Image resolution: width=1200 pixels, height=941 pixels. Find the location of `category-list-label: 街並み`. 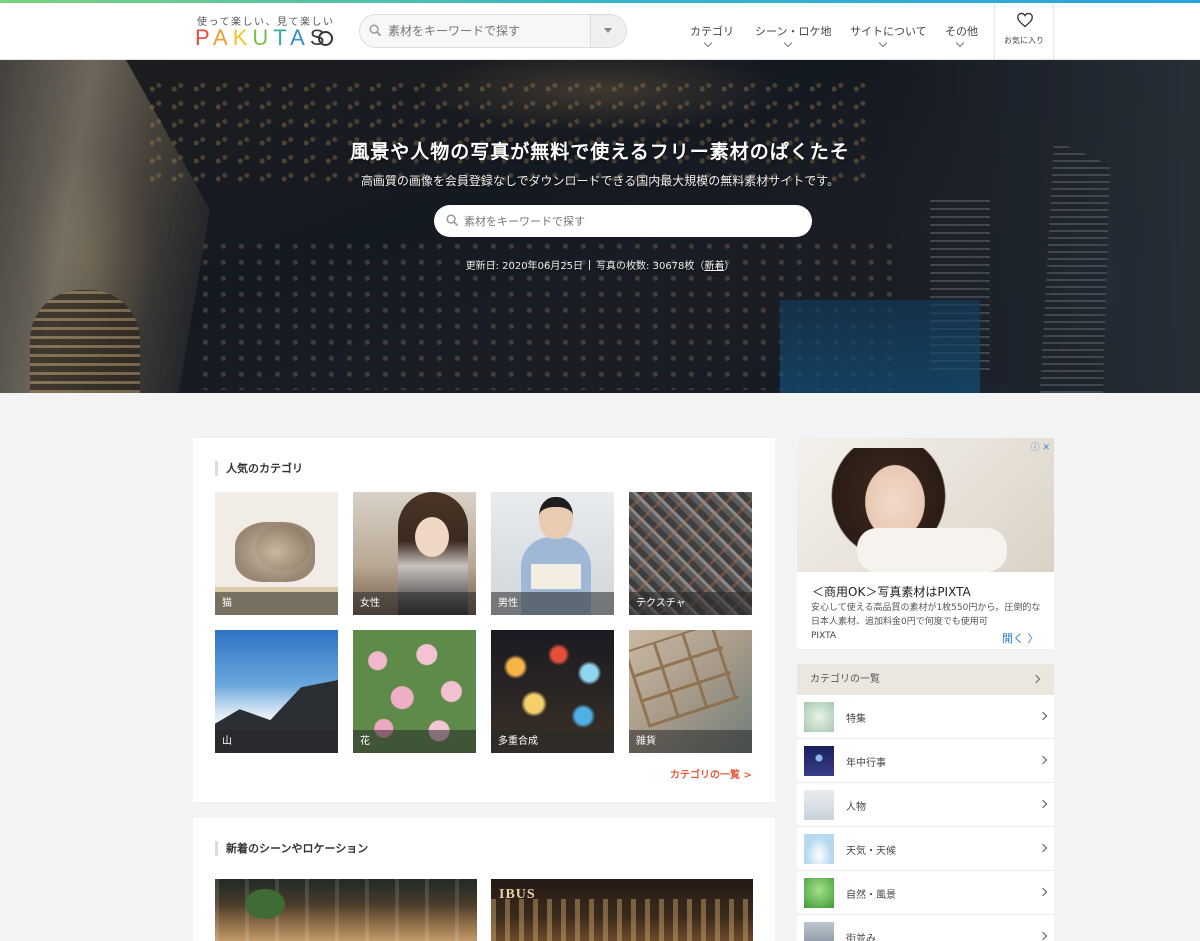

category-list-label: 街並み is located at coordinates (861, 937).